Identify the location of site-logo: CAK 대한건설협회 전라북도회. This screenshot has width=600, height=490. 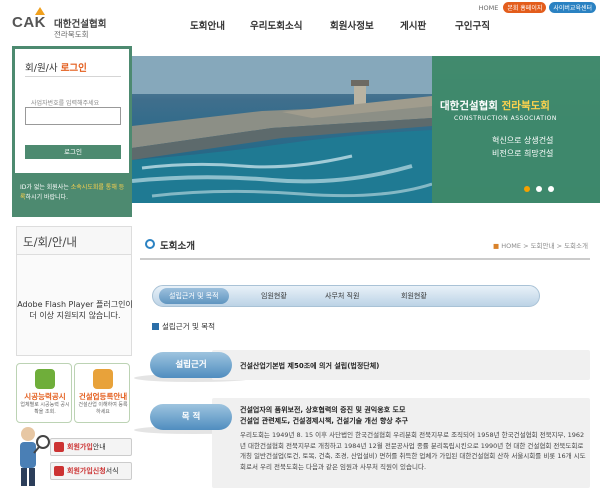
(67, 23).